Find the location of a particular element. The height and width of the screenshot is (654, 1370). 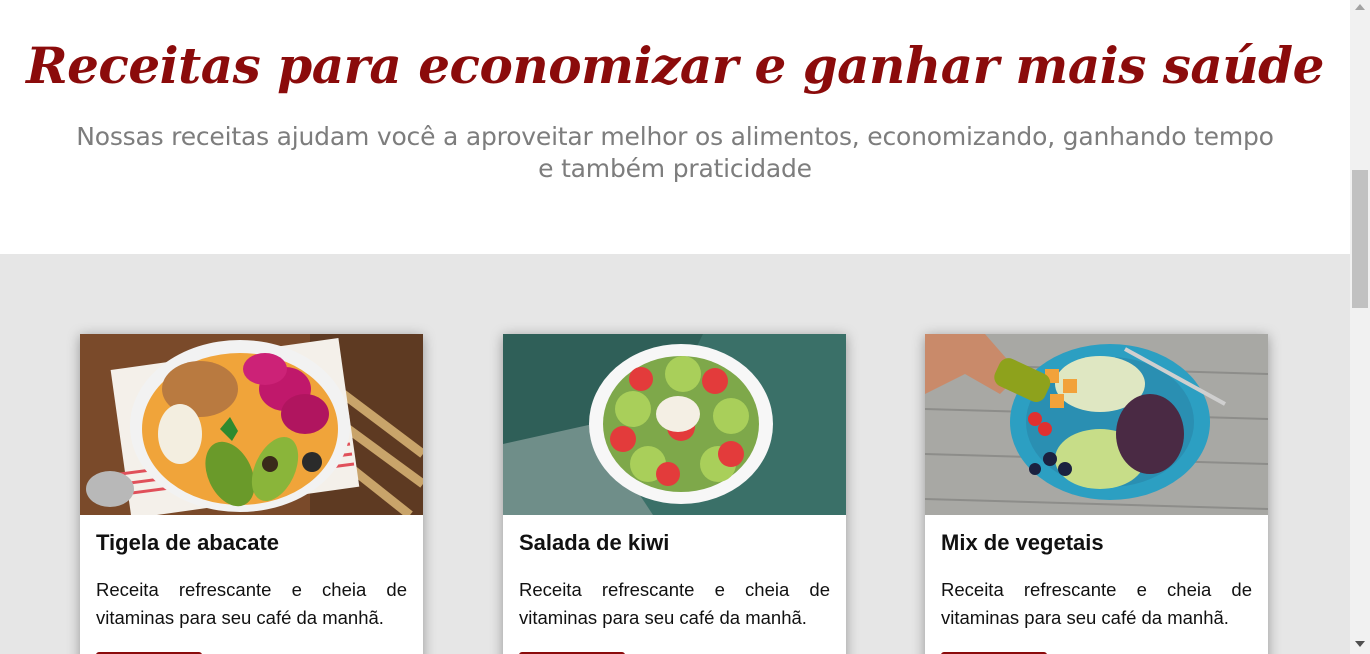

vertical-scrollbar is located at coordinates (1360, 327).